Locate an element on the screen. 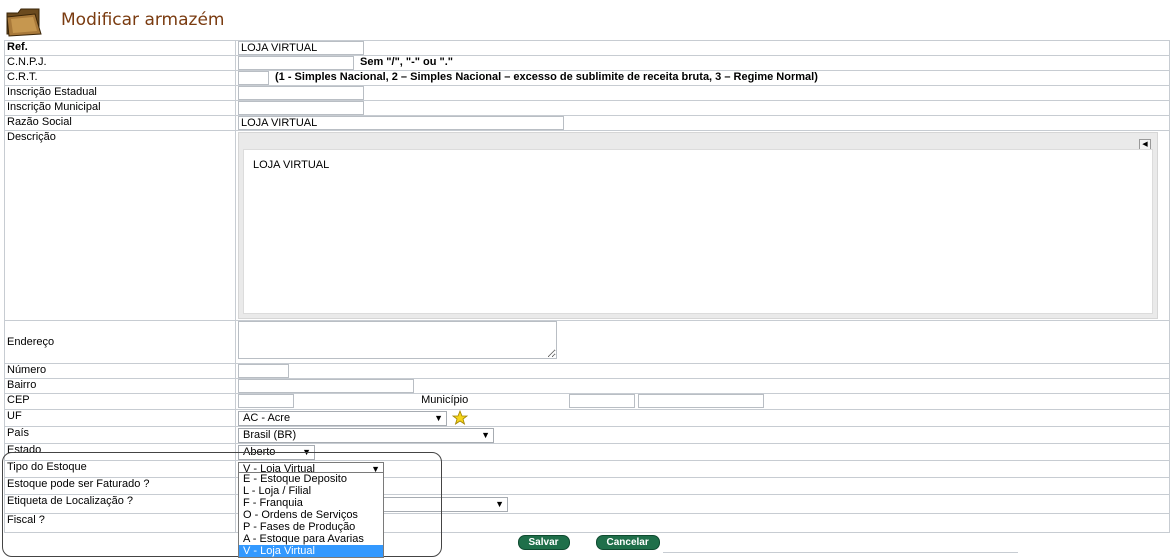 This screenshot has height=558, width=1170. estado-select: Aberto ▼ is located at coordinates (276, 452).